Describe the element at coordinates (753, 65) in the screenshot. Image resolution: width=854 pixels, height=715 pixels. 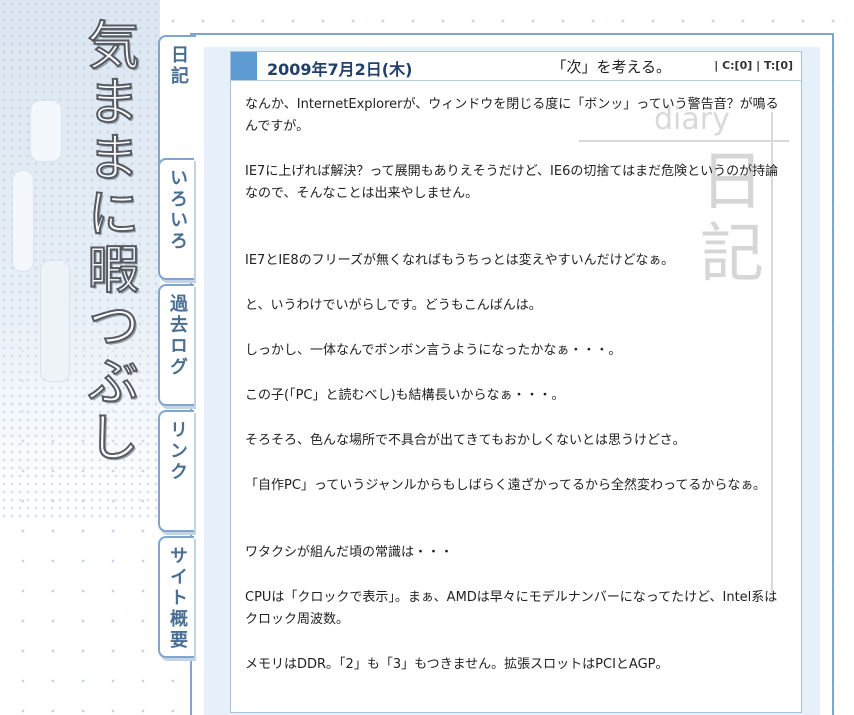
I see `entry-meta: | C:[0] | T:[0]` at that location.